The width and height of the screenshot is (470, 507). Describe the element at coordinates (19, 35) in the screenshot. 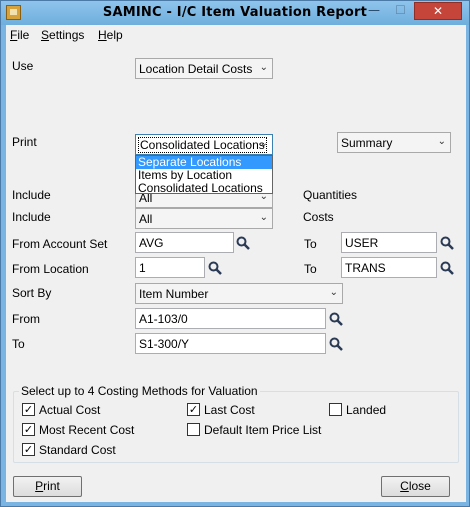

I see `menu-file: File` at that location.